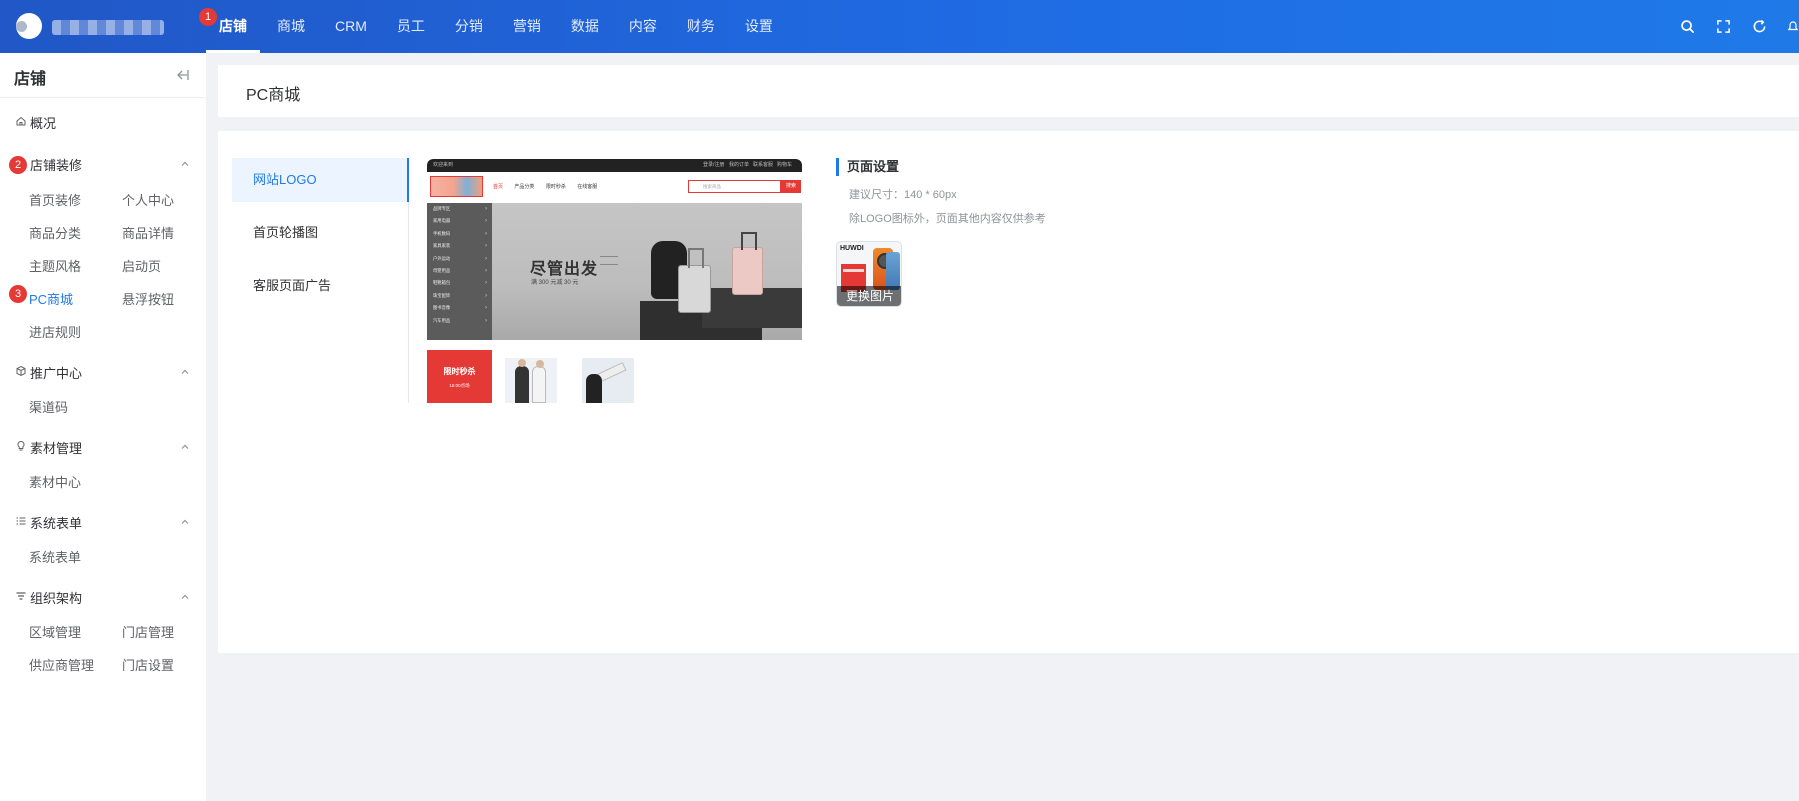 The height and width of the screenshot is (801, 1799). What do you see at coordinates (763, 165) in the screenshot?
I see `preview-service: 联系客服` at bounding box center [763, 165].